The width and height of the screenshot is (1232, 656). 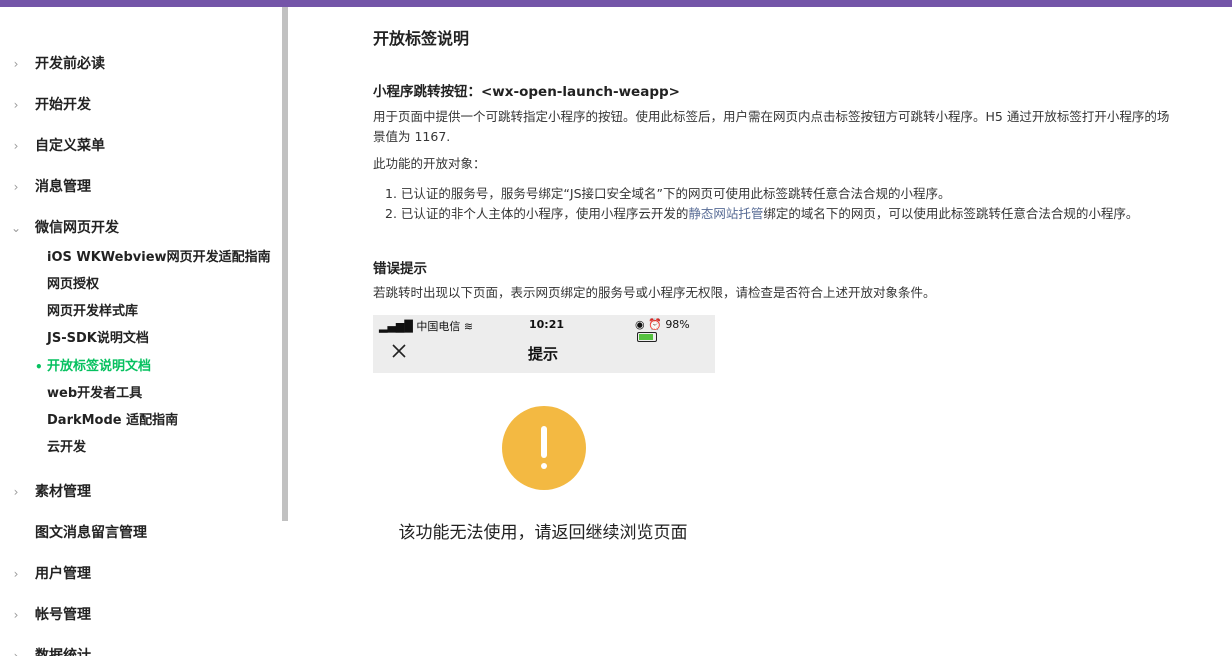 I want to click on alarm-icon: ⏰, so click(x=655, y=324).